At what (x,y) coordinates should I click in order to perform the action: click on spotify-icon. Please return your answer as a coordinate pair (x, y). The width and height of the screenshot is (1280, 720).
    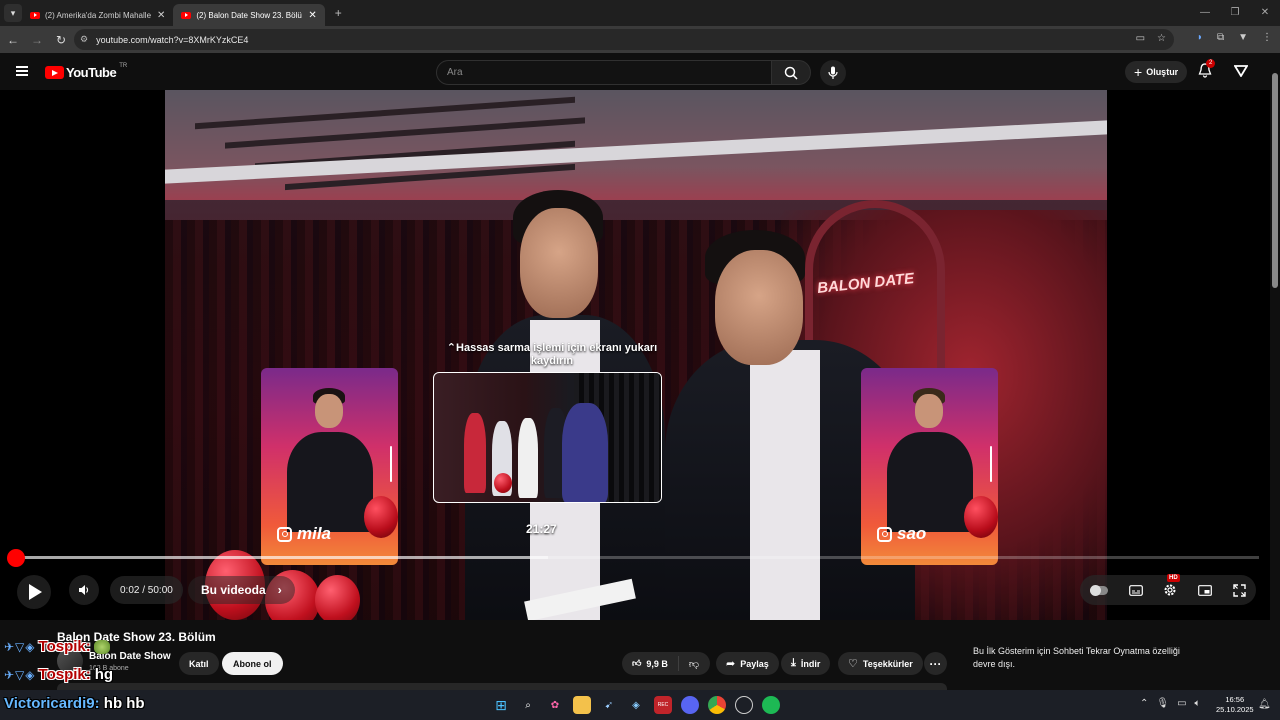
    Looking at the image, I should click on (771, 705).